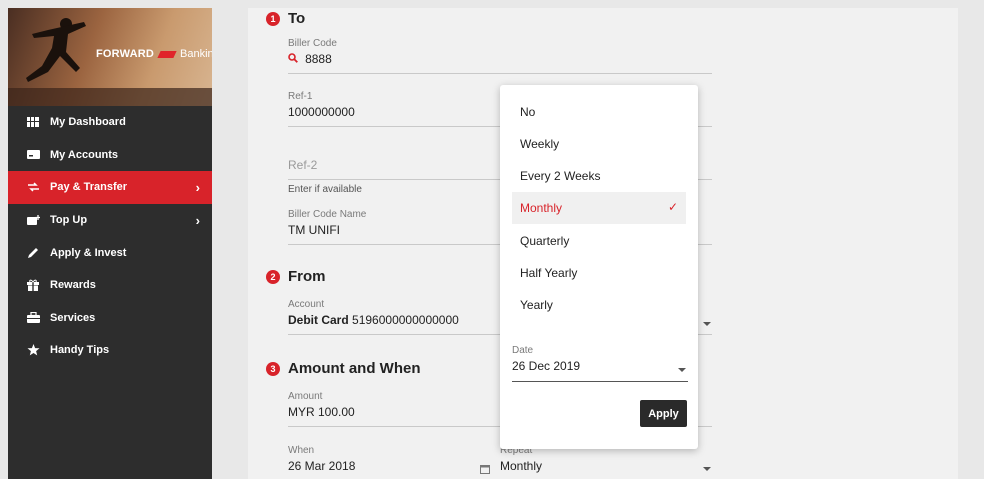 This screenshot has height=479, width=984. I want to click on sidebar-item-label: Top Up, so click(69, 220).